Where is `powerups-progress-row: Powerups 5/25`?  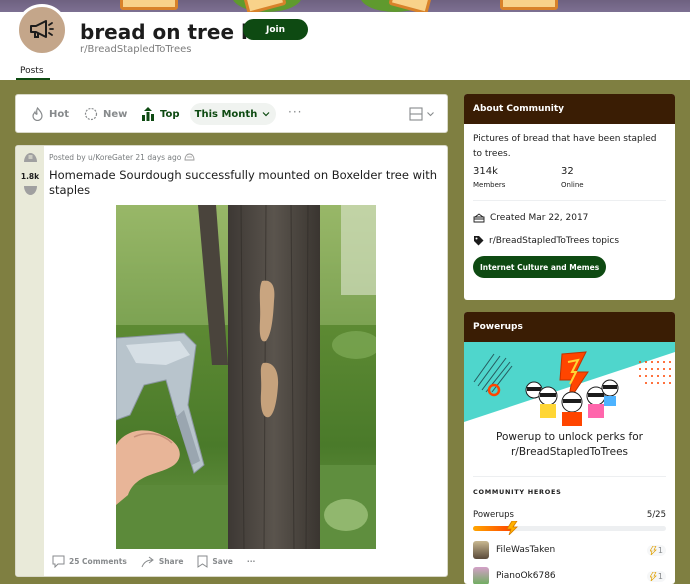 powerups-progress-row: Powerups 5/25 is located at coordinates (569, 515).